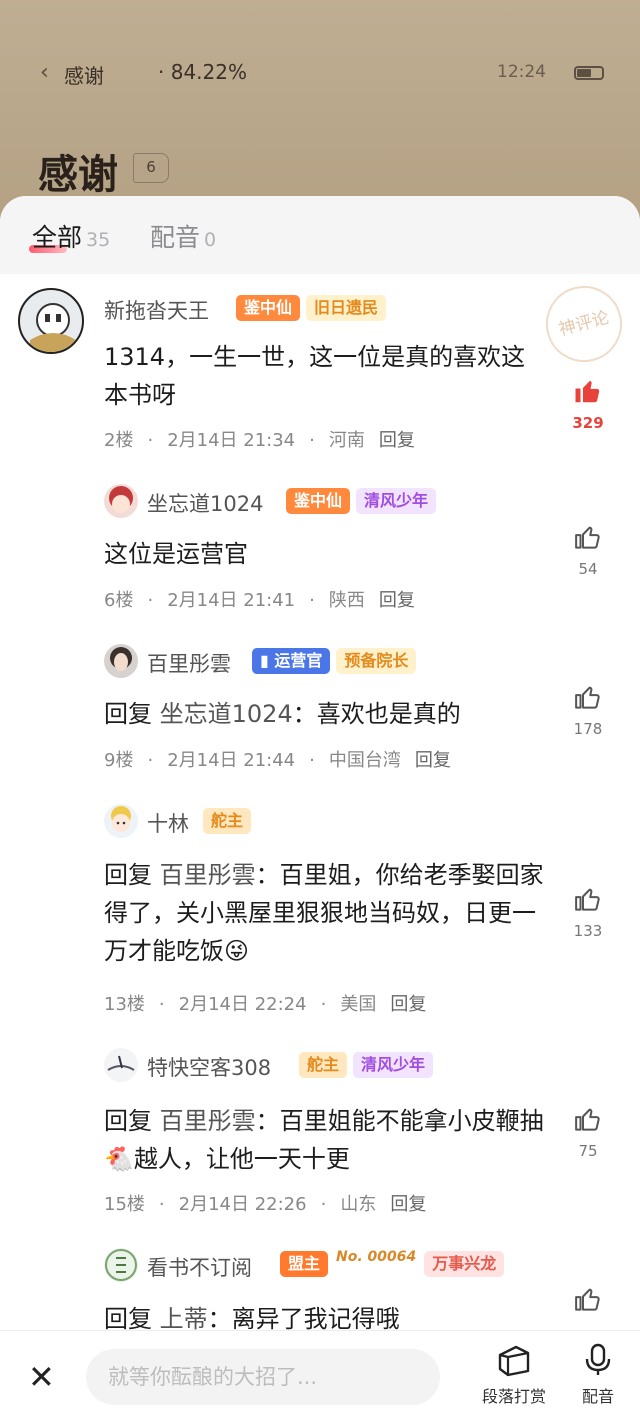 The width and height of the screenshot is (640, 1422). I want to click on floor-number: 6楼, so click(119, 600).